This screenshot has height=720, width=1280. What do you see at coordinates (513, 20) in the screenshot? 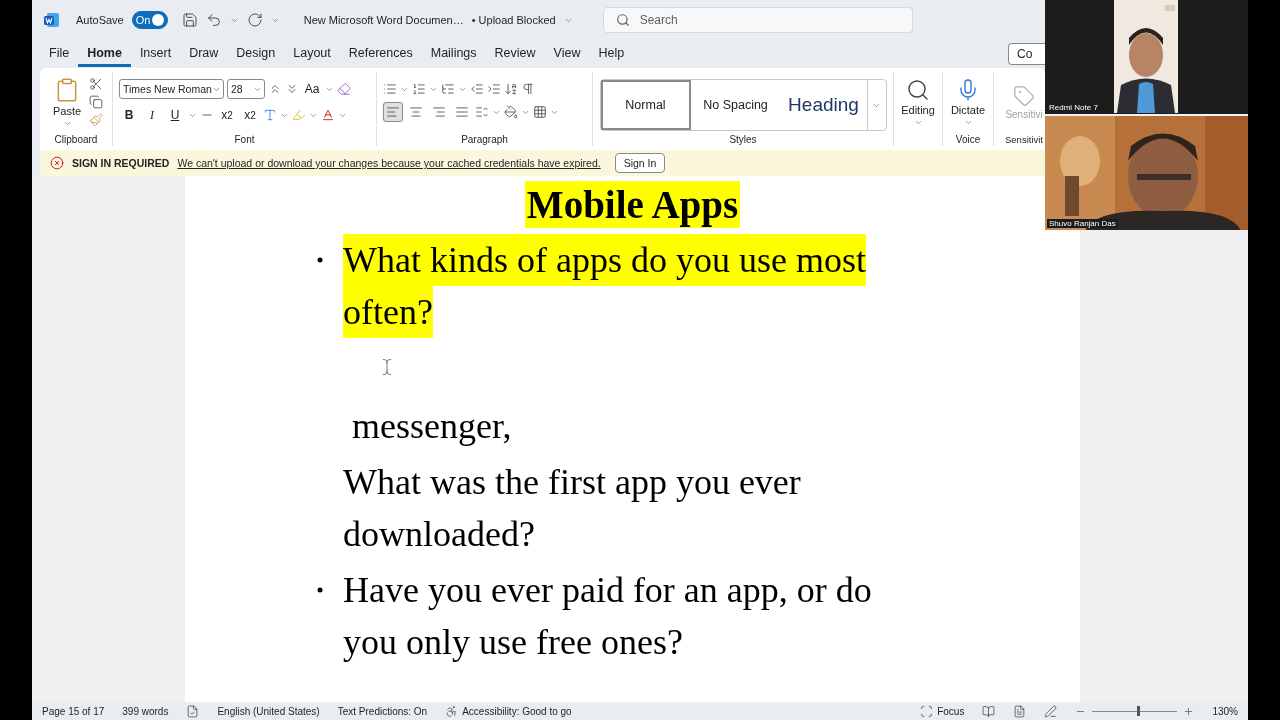
I see `upload-status: • Upload Blocked` at bounding box center [513, 20].